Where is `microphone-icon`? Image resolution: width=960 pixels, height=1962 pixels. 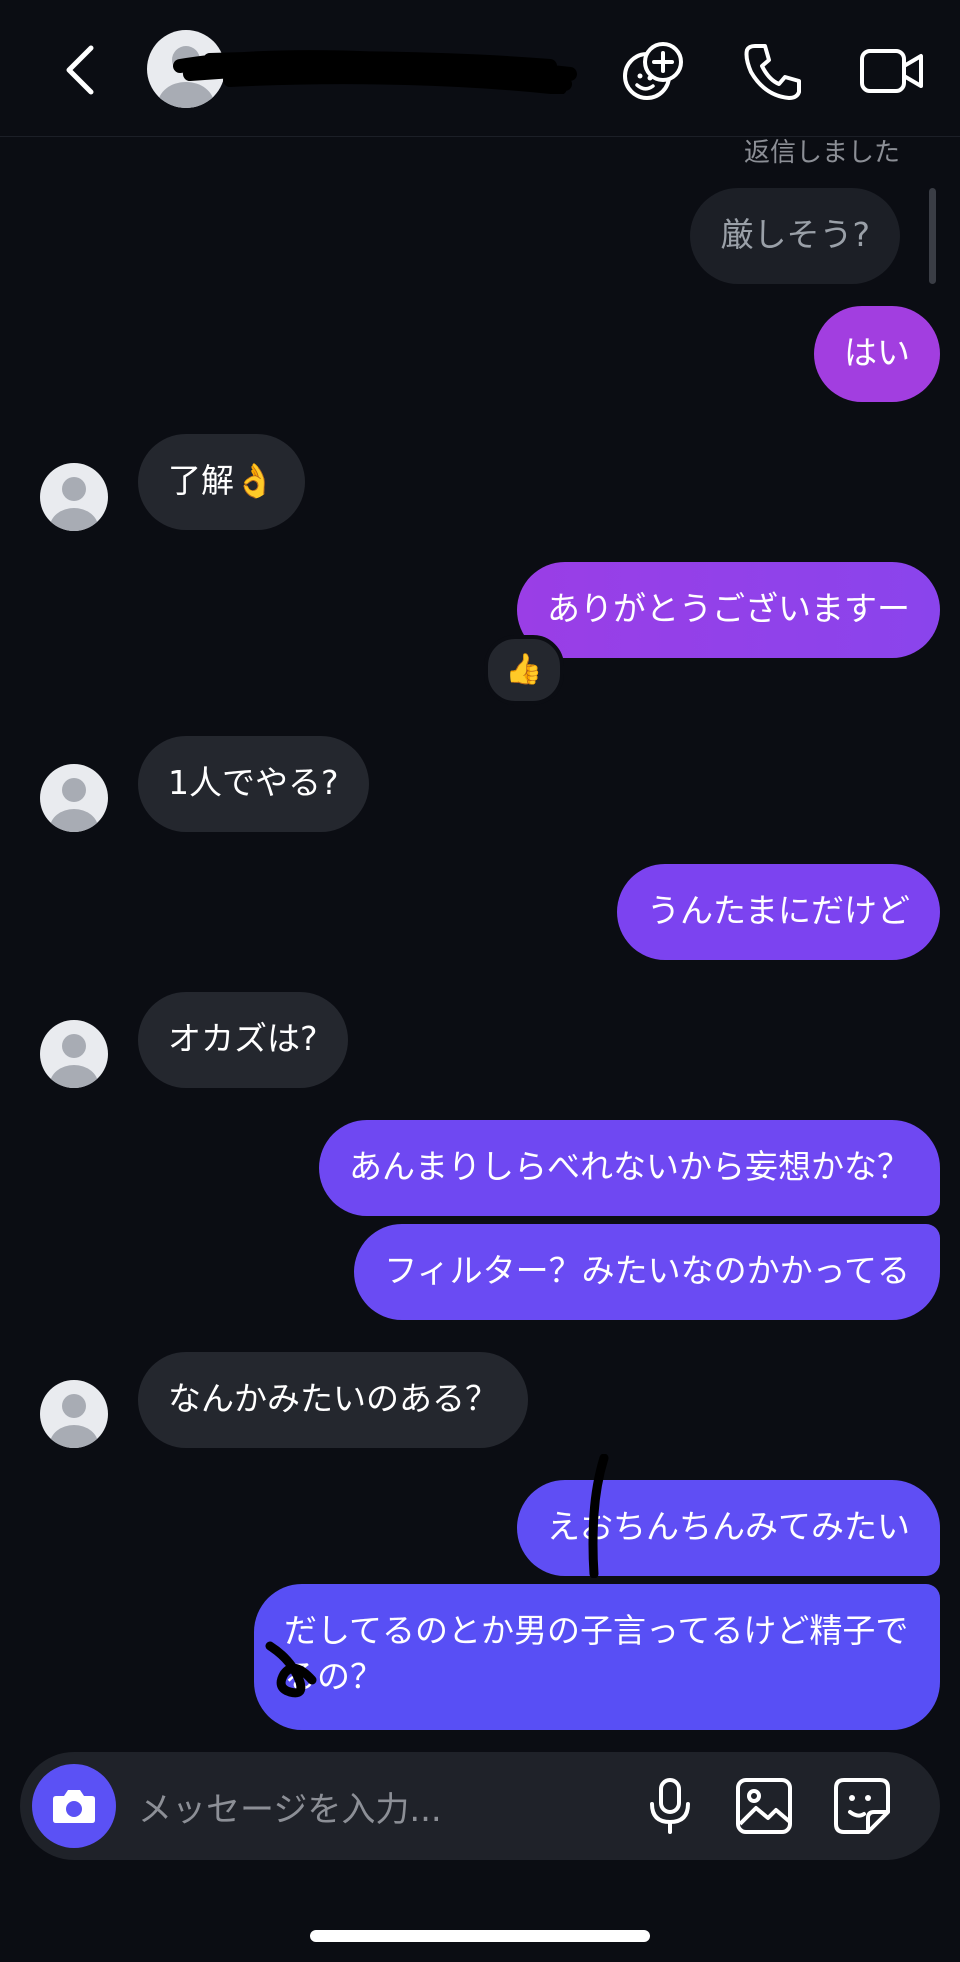 microphone-icon is located at coordinates (670, 1806).